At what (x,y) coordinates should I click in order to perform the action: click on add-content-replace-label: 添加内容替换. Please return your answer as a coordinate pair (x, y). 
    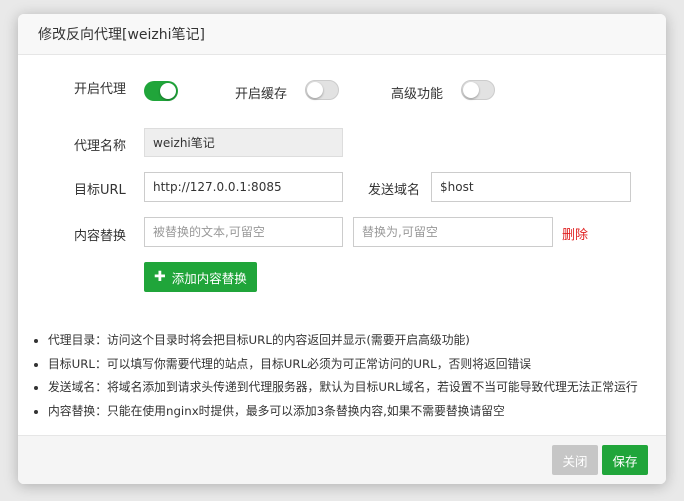
    Looking at the image, I should click on (209, 278).